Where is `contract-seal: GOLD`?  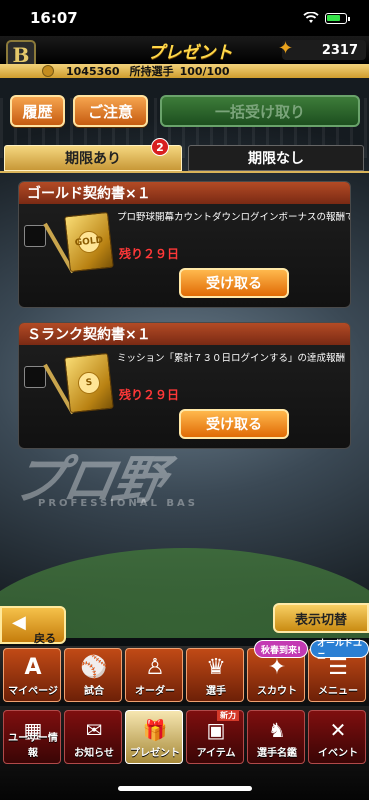
contract-seal: GOLD is located at coordinates (89, 242).